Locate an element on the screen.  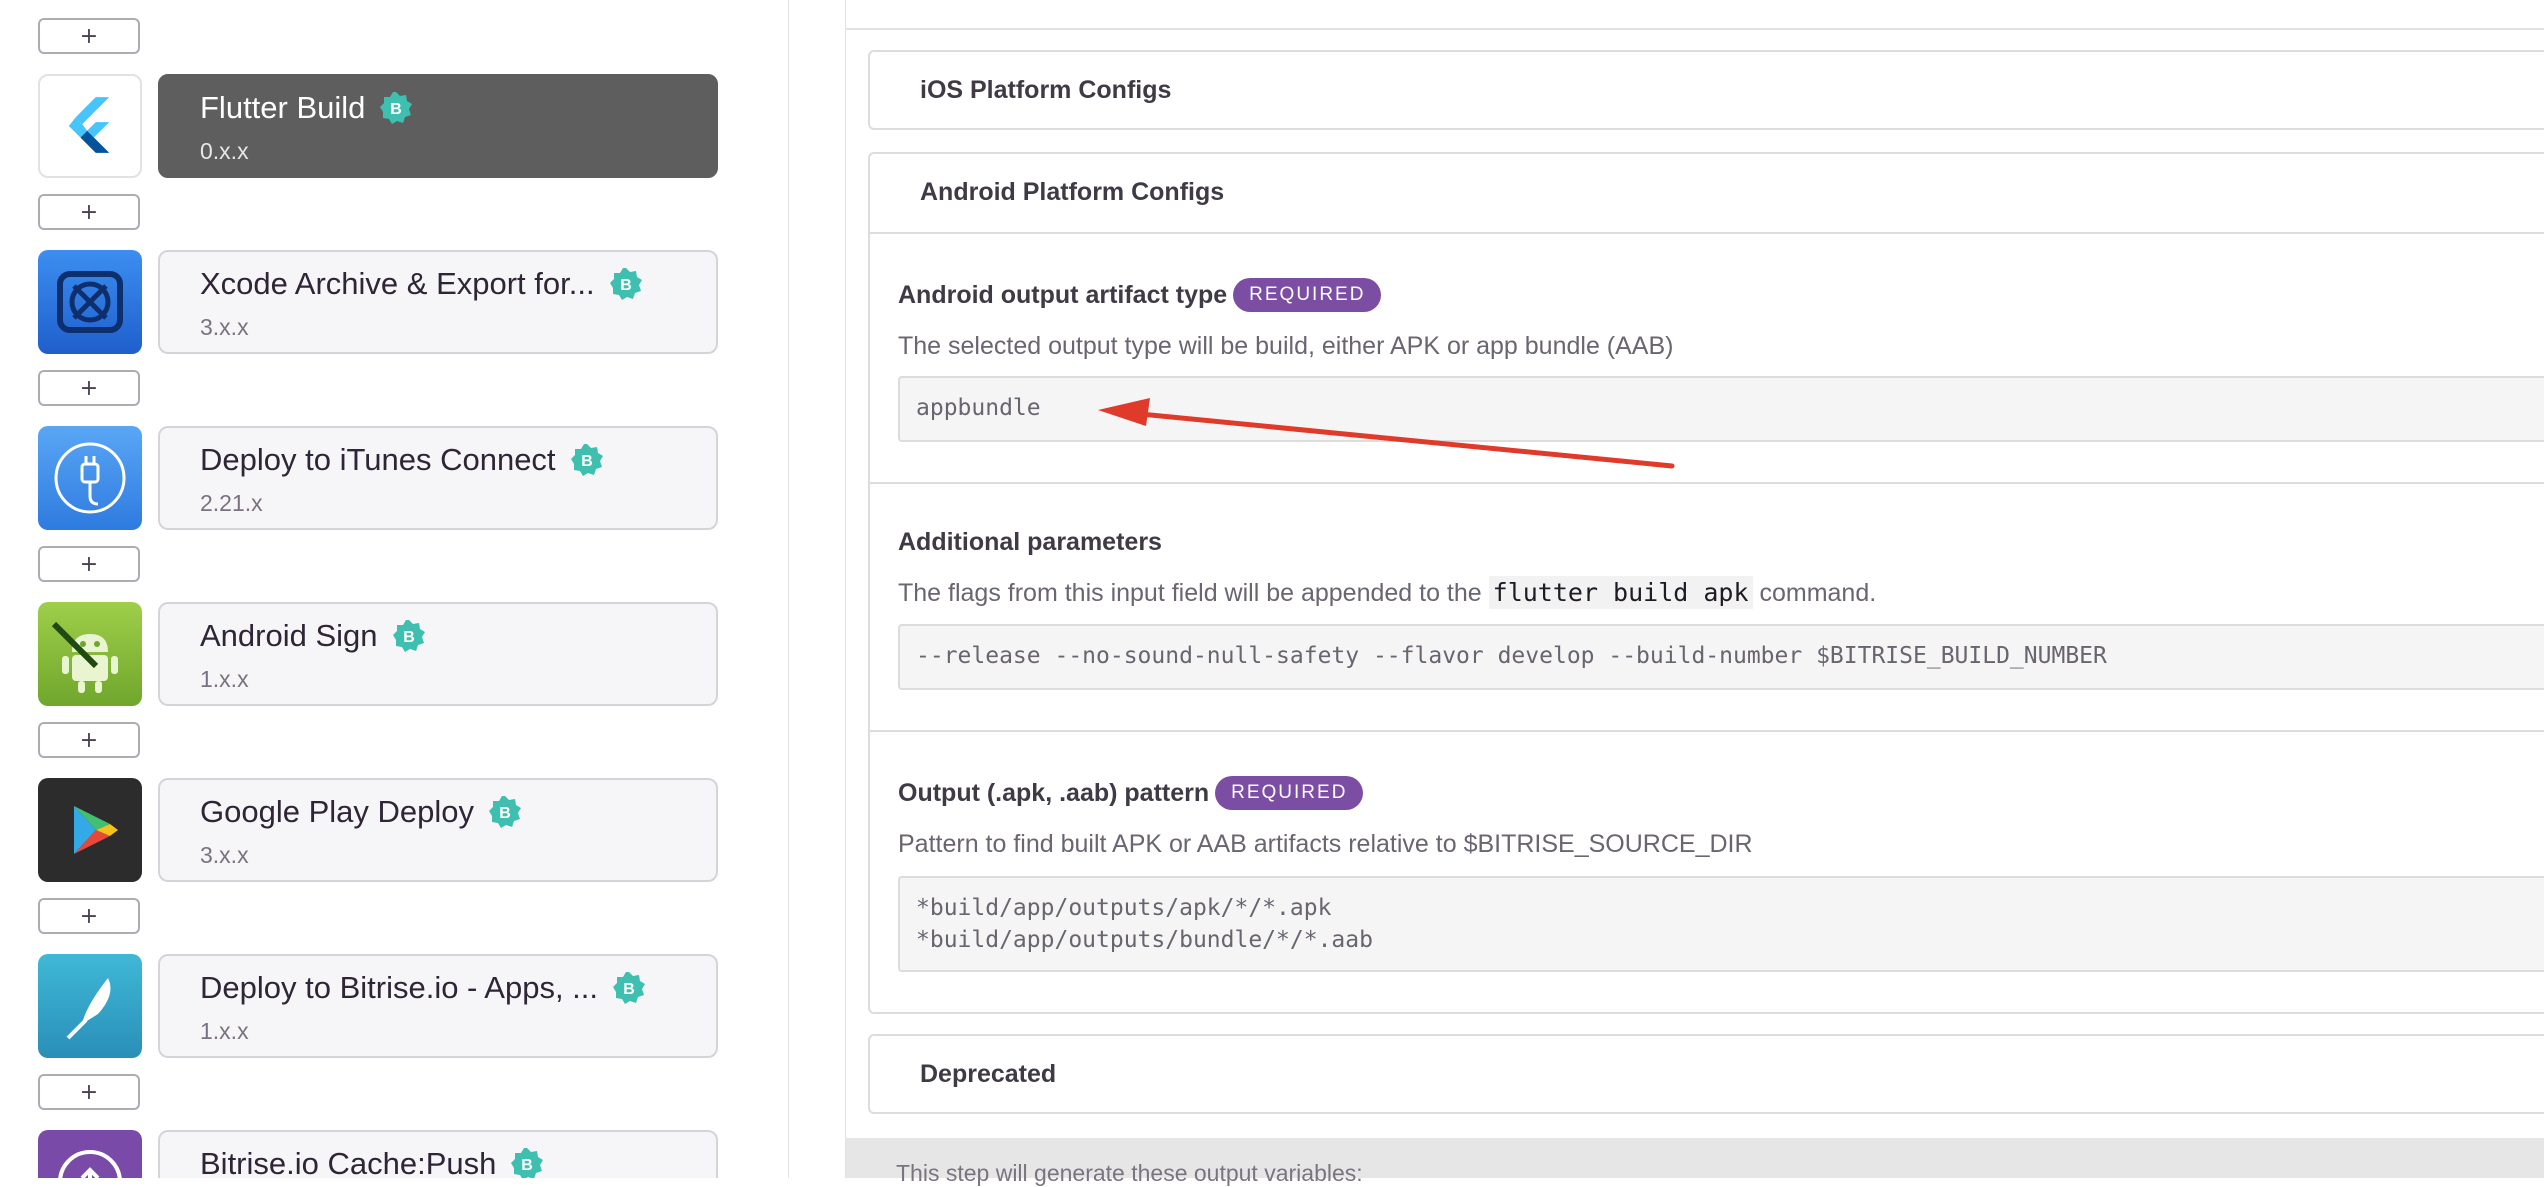
step-card-google-play-deploy: Google Play Deploy B 3.x.x is located at coordinates (438, 830).